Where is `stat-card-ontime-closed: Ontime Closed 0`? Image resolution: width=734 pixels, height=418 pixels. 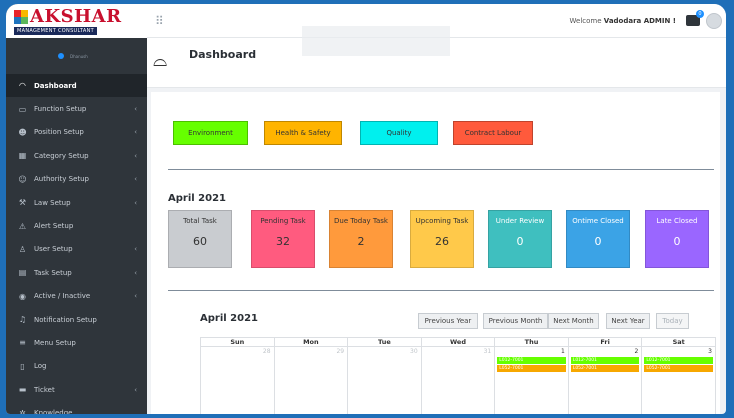
stat-card-ontime-closed: Ontime Closed 0 is located at coordinates (598, 239).